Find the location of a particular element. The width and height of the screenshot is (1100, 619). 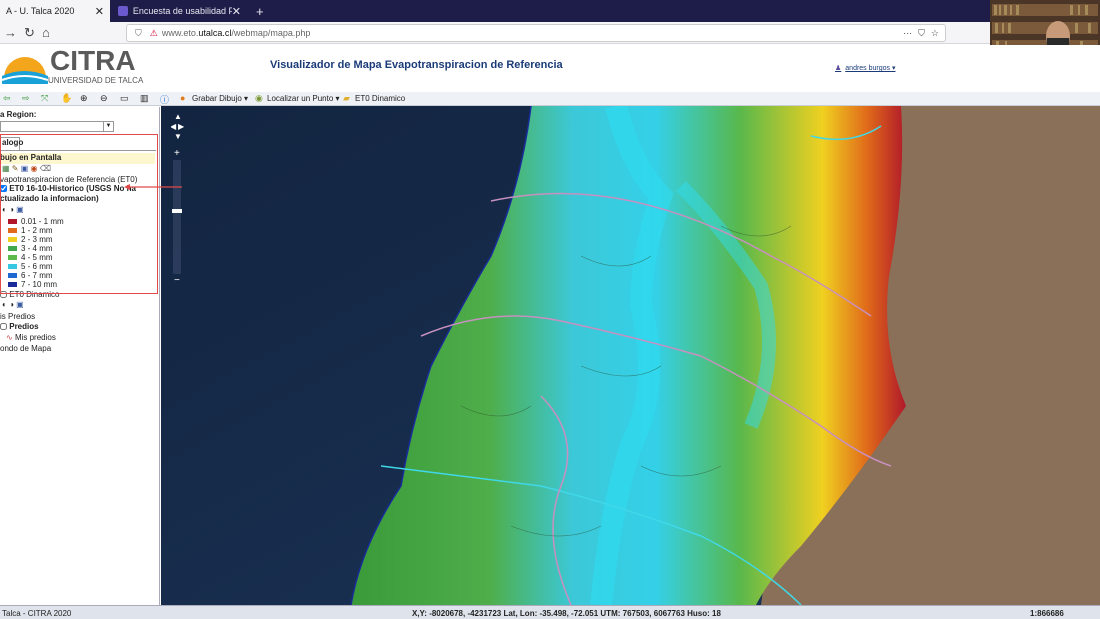

reload-icon: ↻ is located at coordinates (29, 33).